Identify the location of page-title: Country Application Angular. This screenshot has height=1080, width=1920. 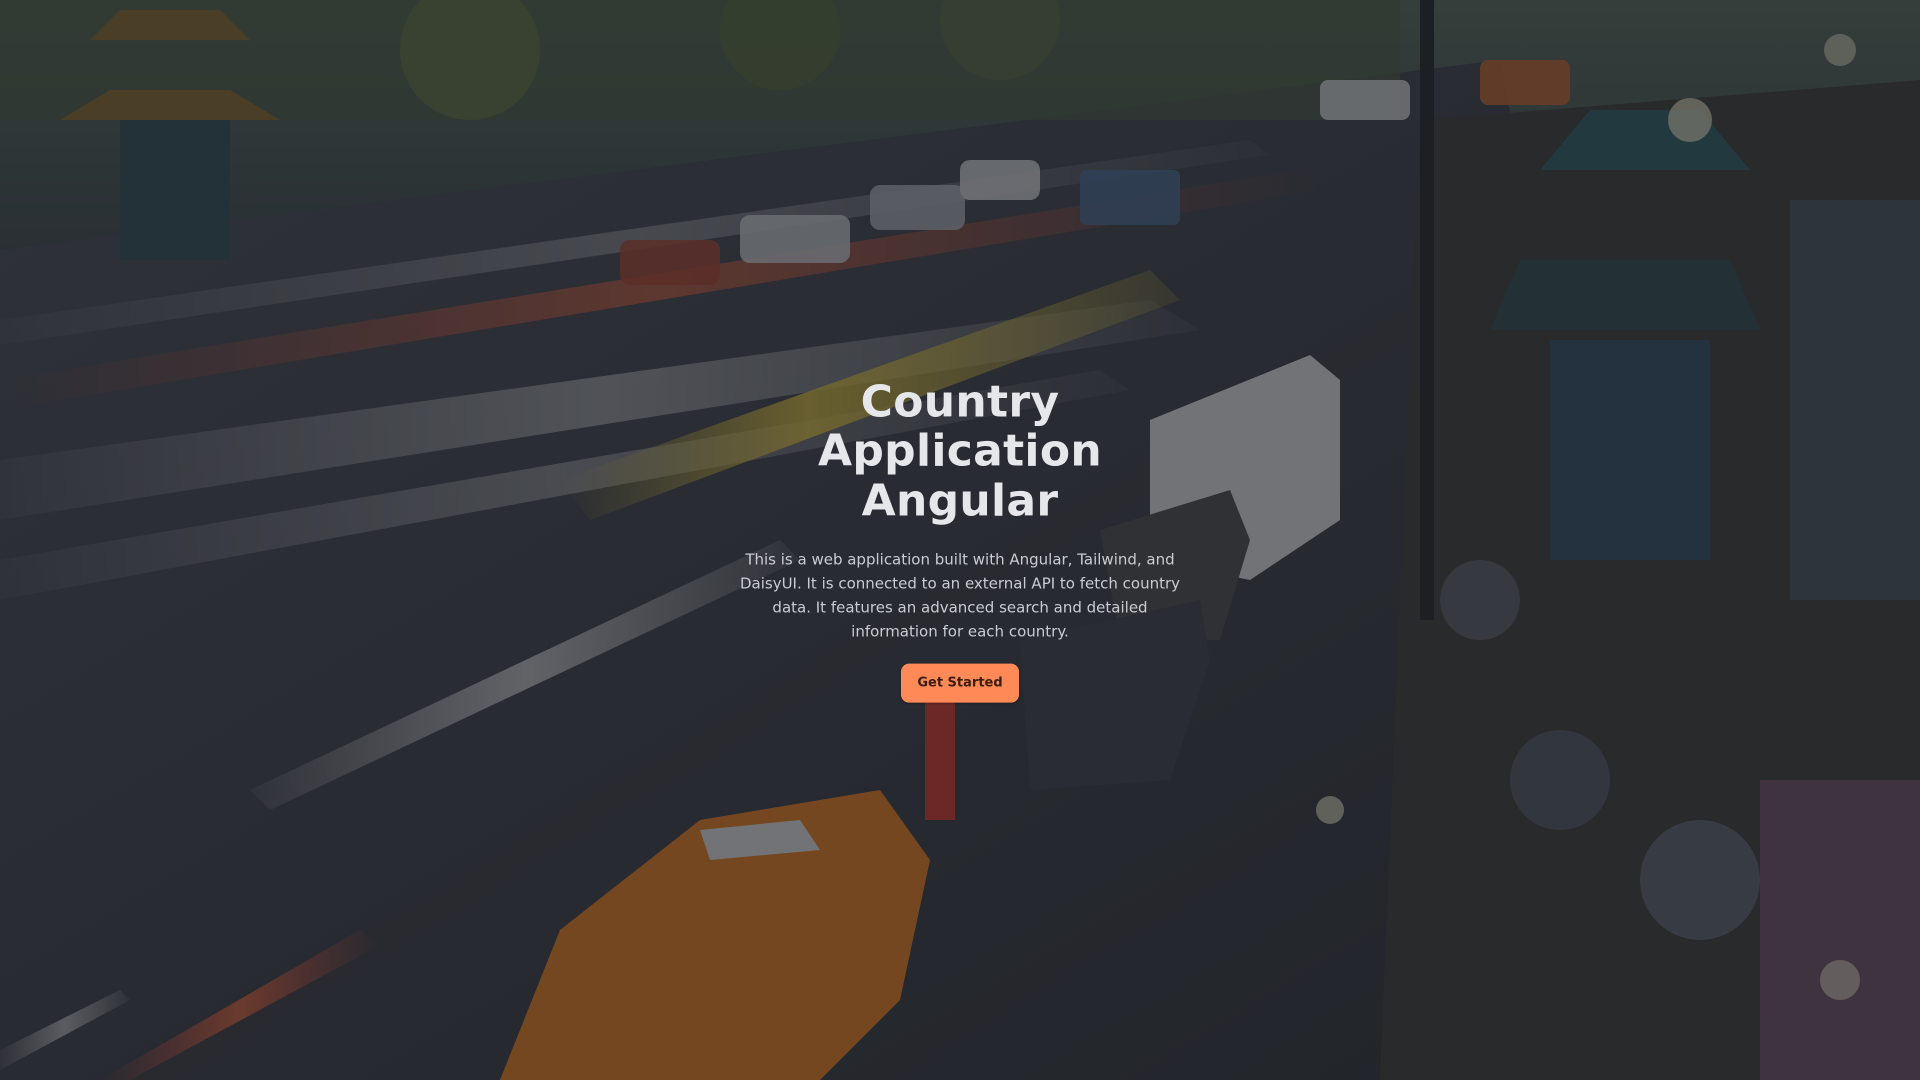
(960, 451).